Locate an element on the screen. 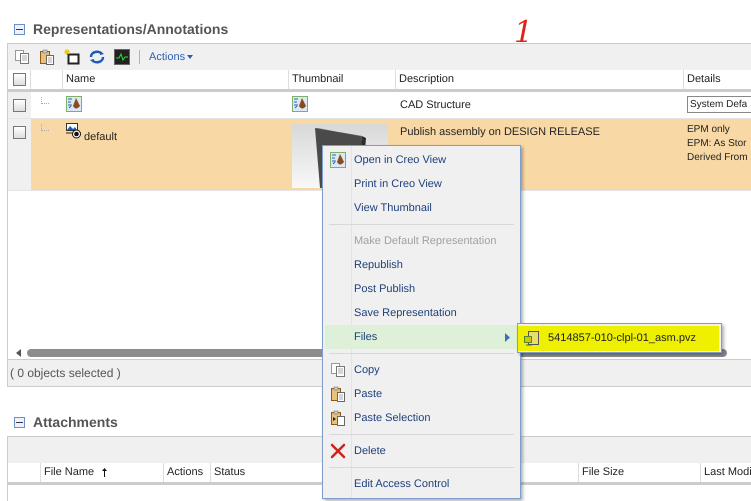 The width and height of the screenshot is (751, 501). section-title: Attachments is located at coordinates (75, 422).